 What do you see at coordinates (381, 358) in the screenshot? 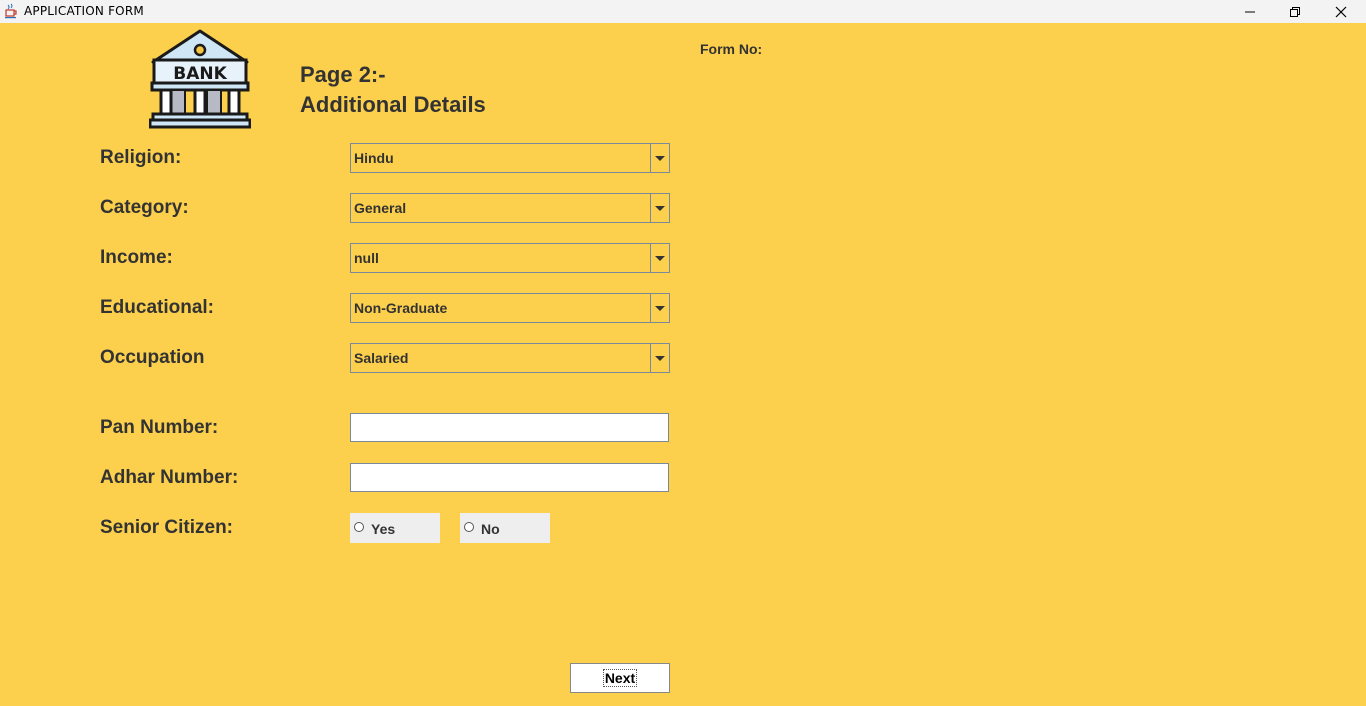
I see `occupation-value: Salaried` at bounding box center [381, 358].